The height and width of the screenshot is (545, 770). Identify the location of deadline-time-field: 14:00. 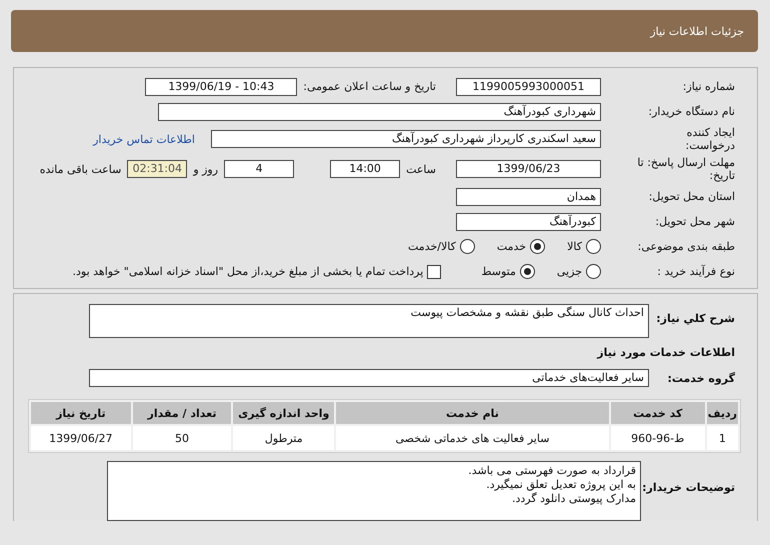
(365, 169).